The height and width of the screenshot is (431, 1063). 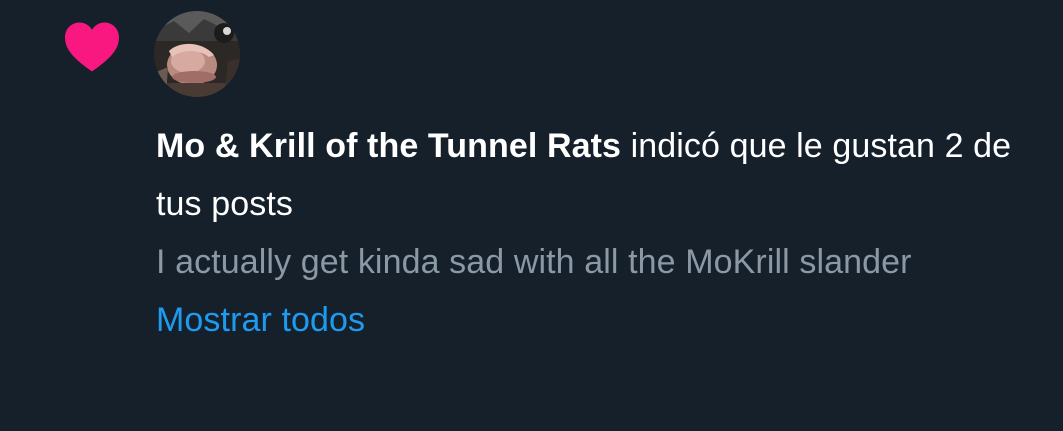 What do you see at coordinates (388, 146) in the screenshot?
I see `actor-name-link: Mo & Krill of the Tunnel Rats` at bounding box center [388, 146].